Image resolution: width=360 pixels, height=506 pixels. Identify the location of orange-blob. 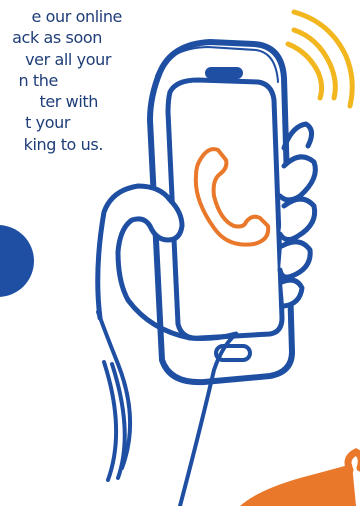
(298, 485).